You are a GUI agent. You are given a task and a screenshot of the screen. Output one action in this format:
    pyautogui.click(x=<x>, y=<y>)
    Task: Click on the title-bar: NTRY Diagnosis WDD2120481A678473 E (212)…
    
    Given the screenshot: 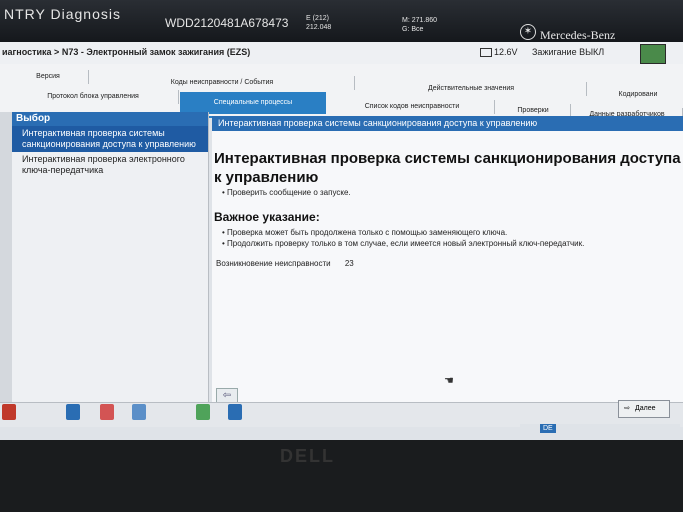 What is the action you would take?
    pyautogui.click(x=341, y=21)
    